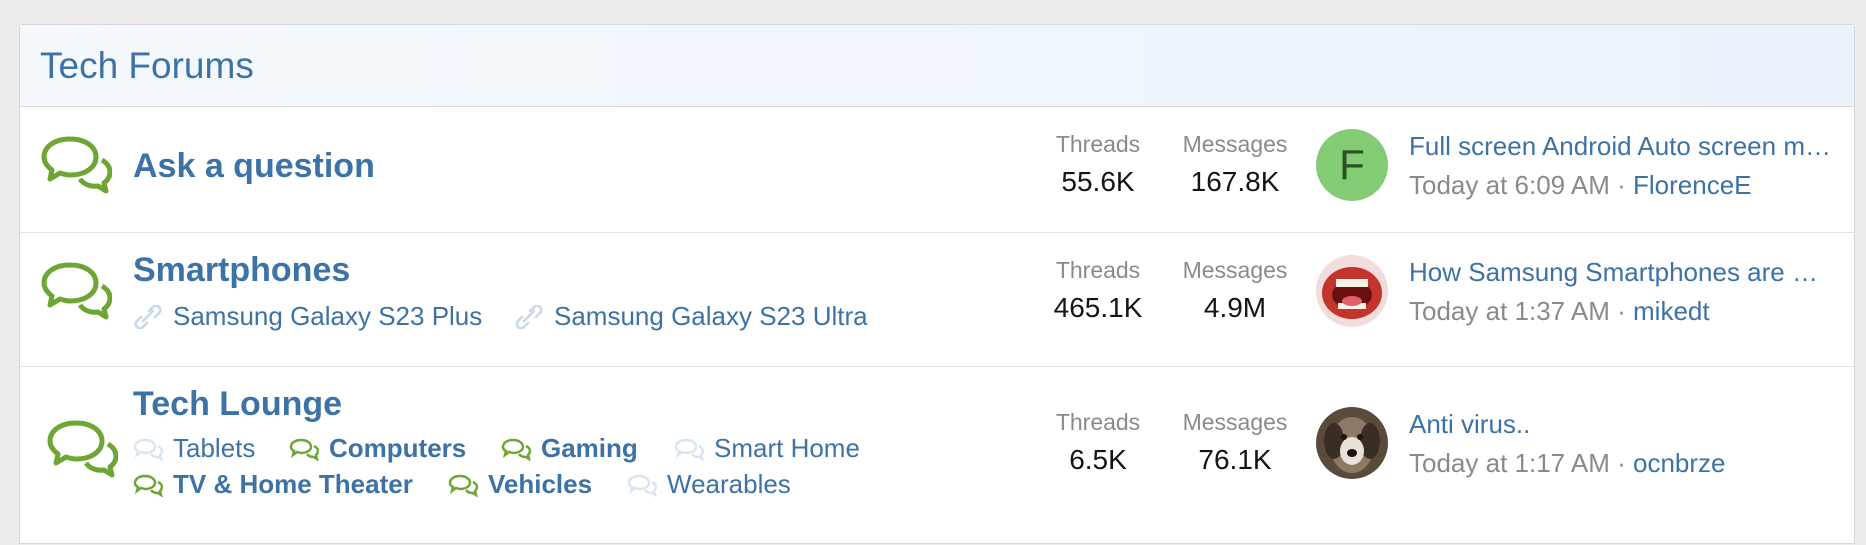  I want to click on latest-meta: Today at 6:09 AM · FlorenceE, so click(1624, 185).